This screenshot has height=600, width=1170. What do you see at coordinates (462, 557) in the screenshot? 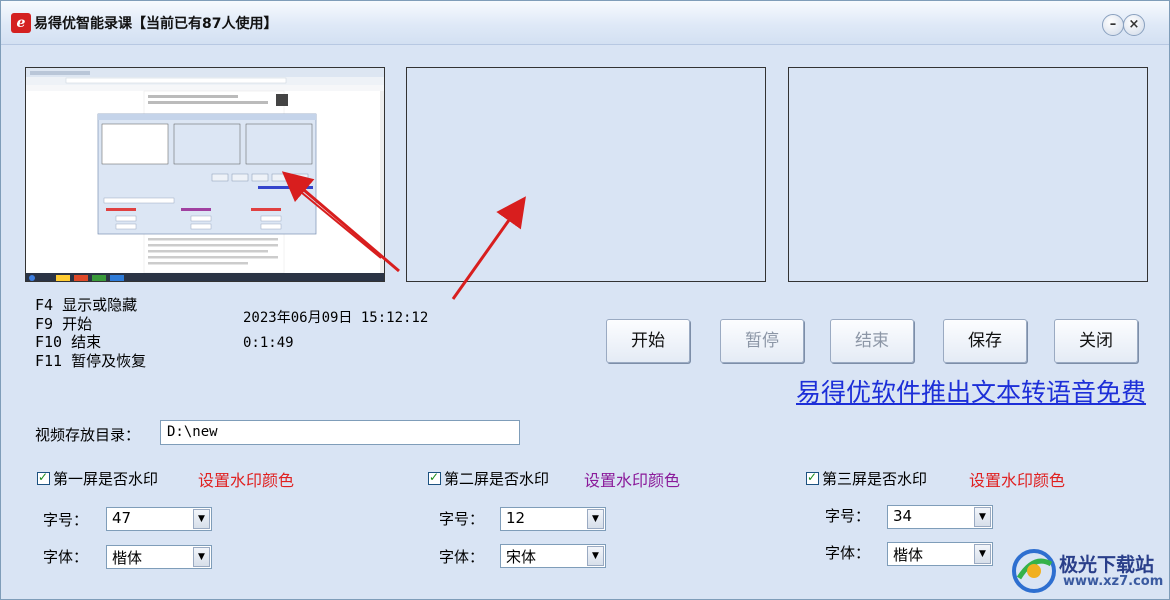
I see `screen-2-font-label: 字体：` at bounding box center [462, 557].